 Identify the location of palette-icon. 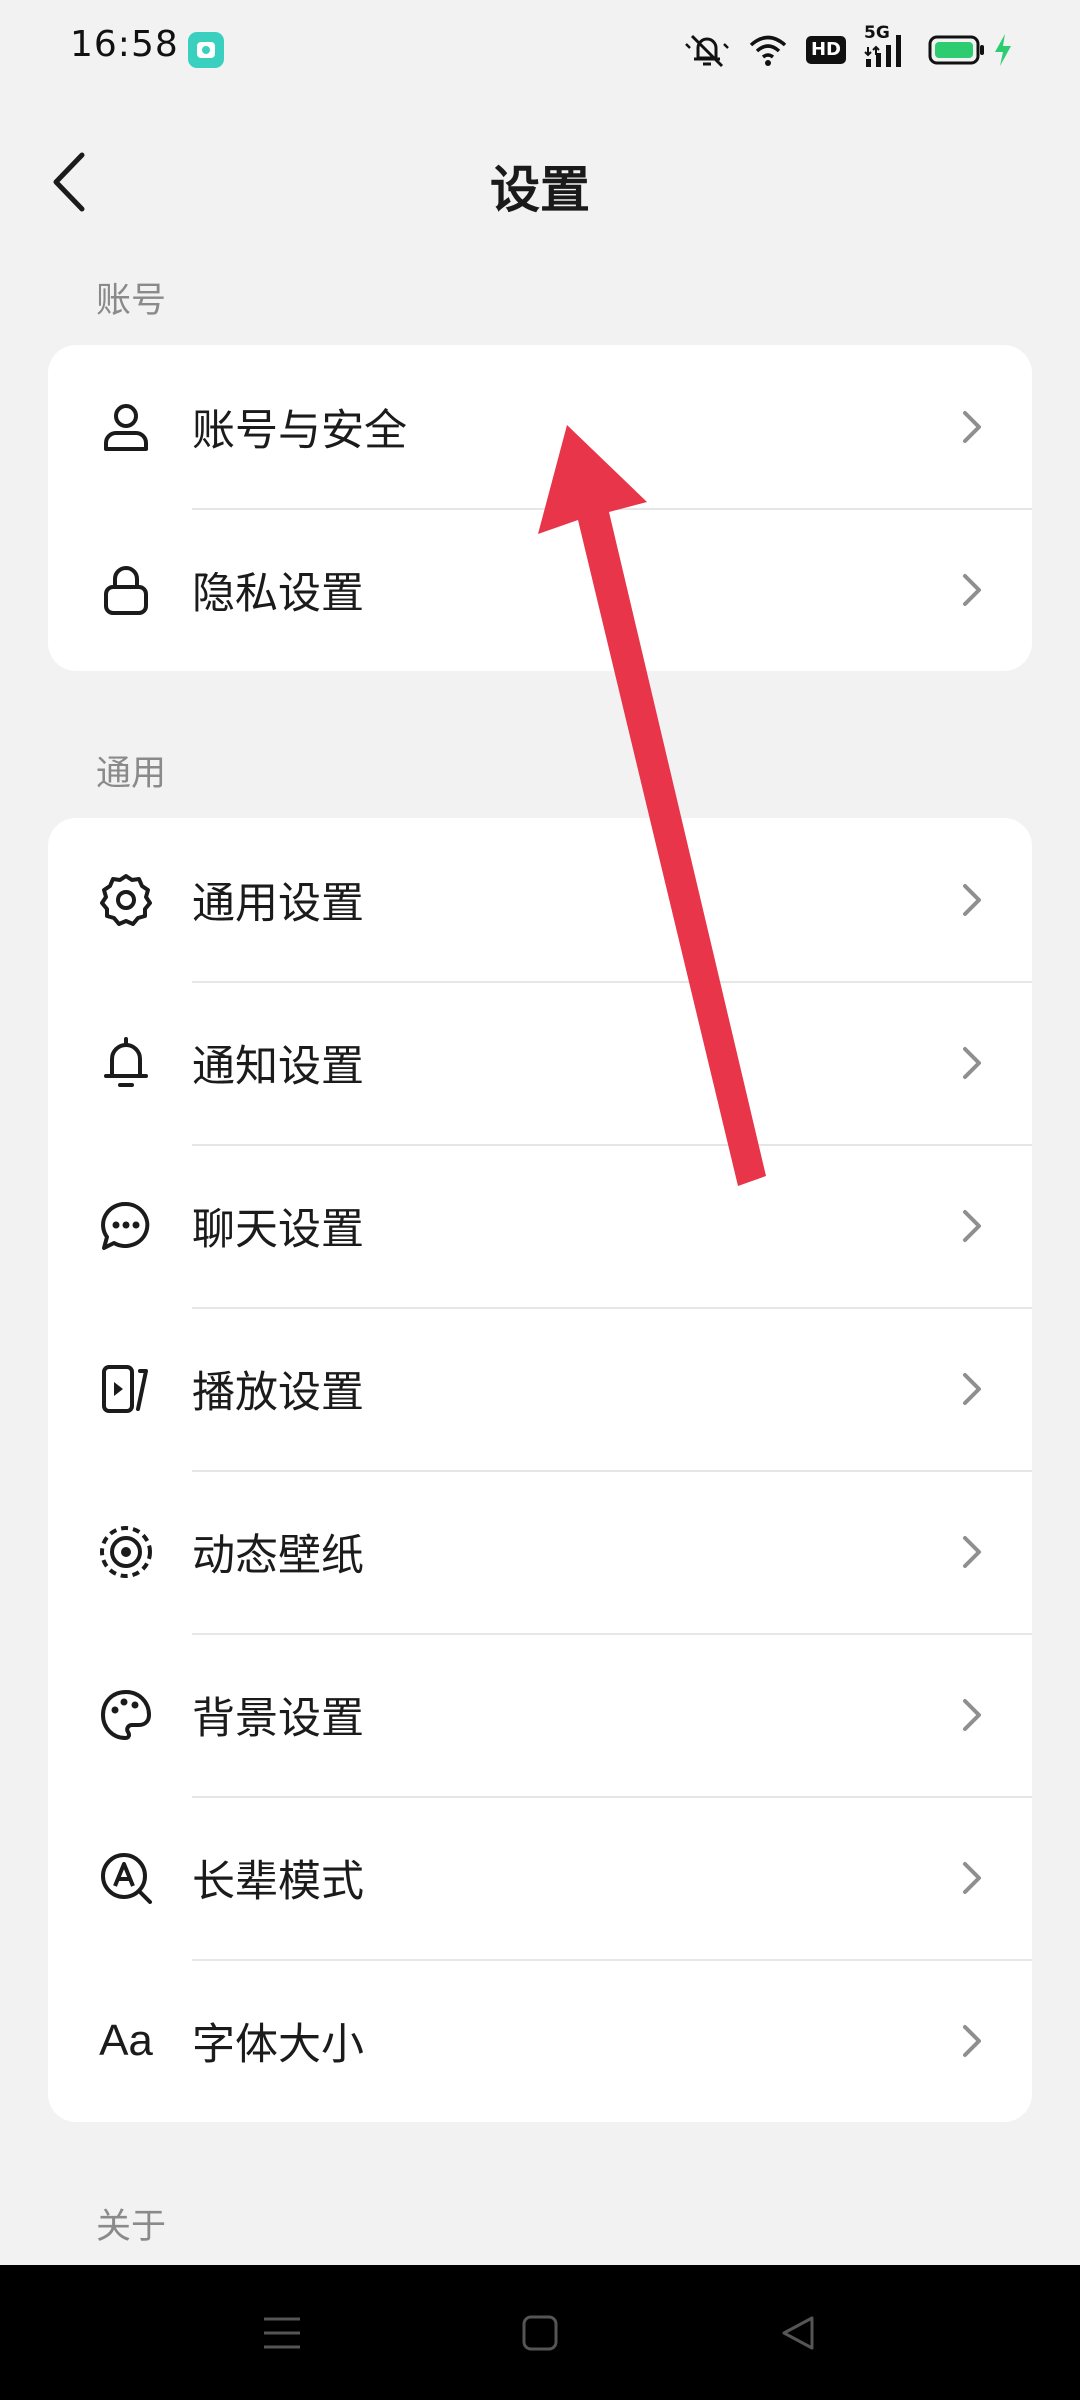
(126, 1715).